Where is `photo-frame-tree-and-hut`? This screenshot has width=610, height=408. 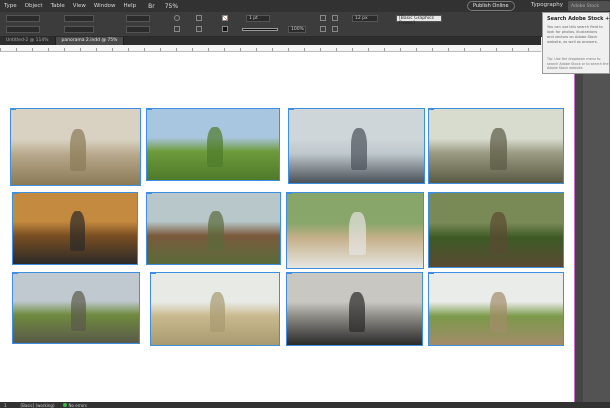
photo-frame-tree-and-hut is located at coordinates (496, 309).